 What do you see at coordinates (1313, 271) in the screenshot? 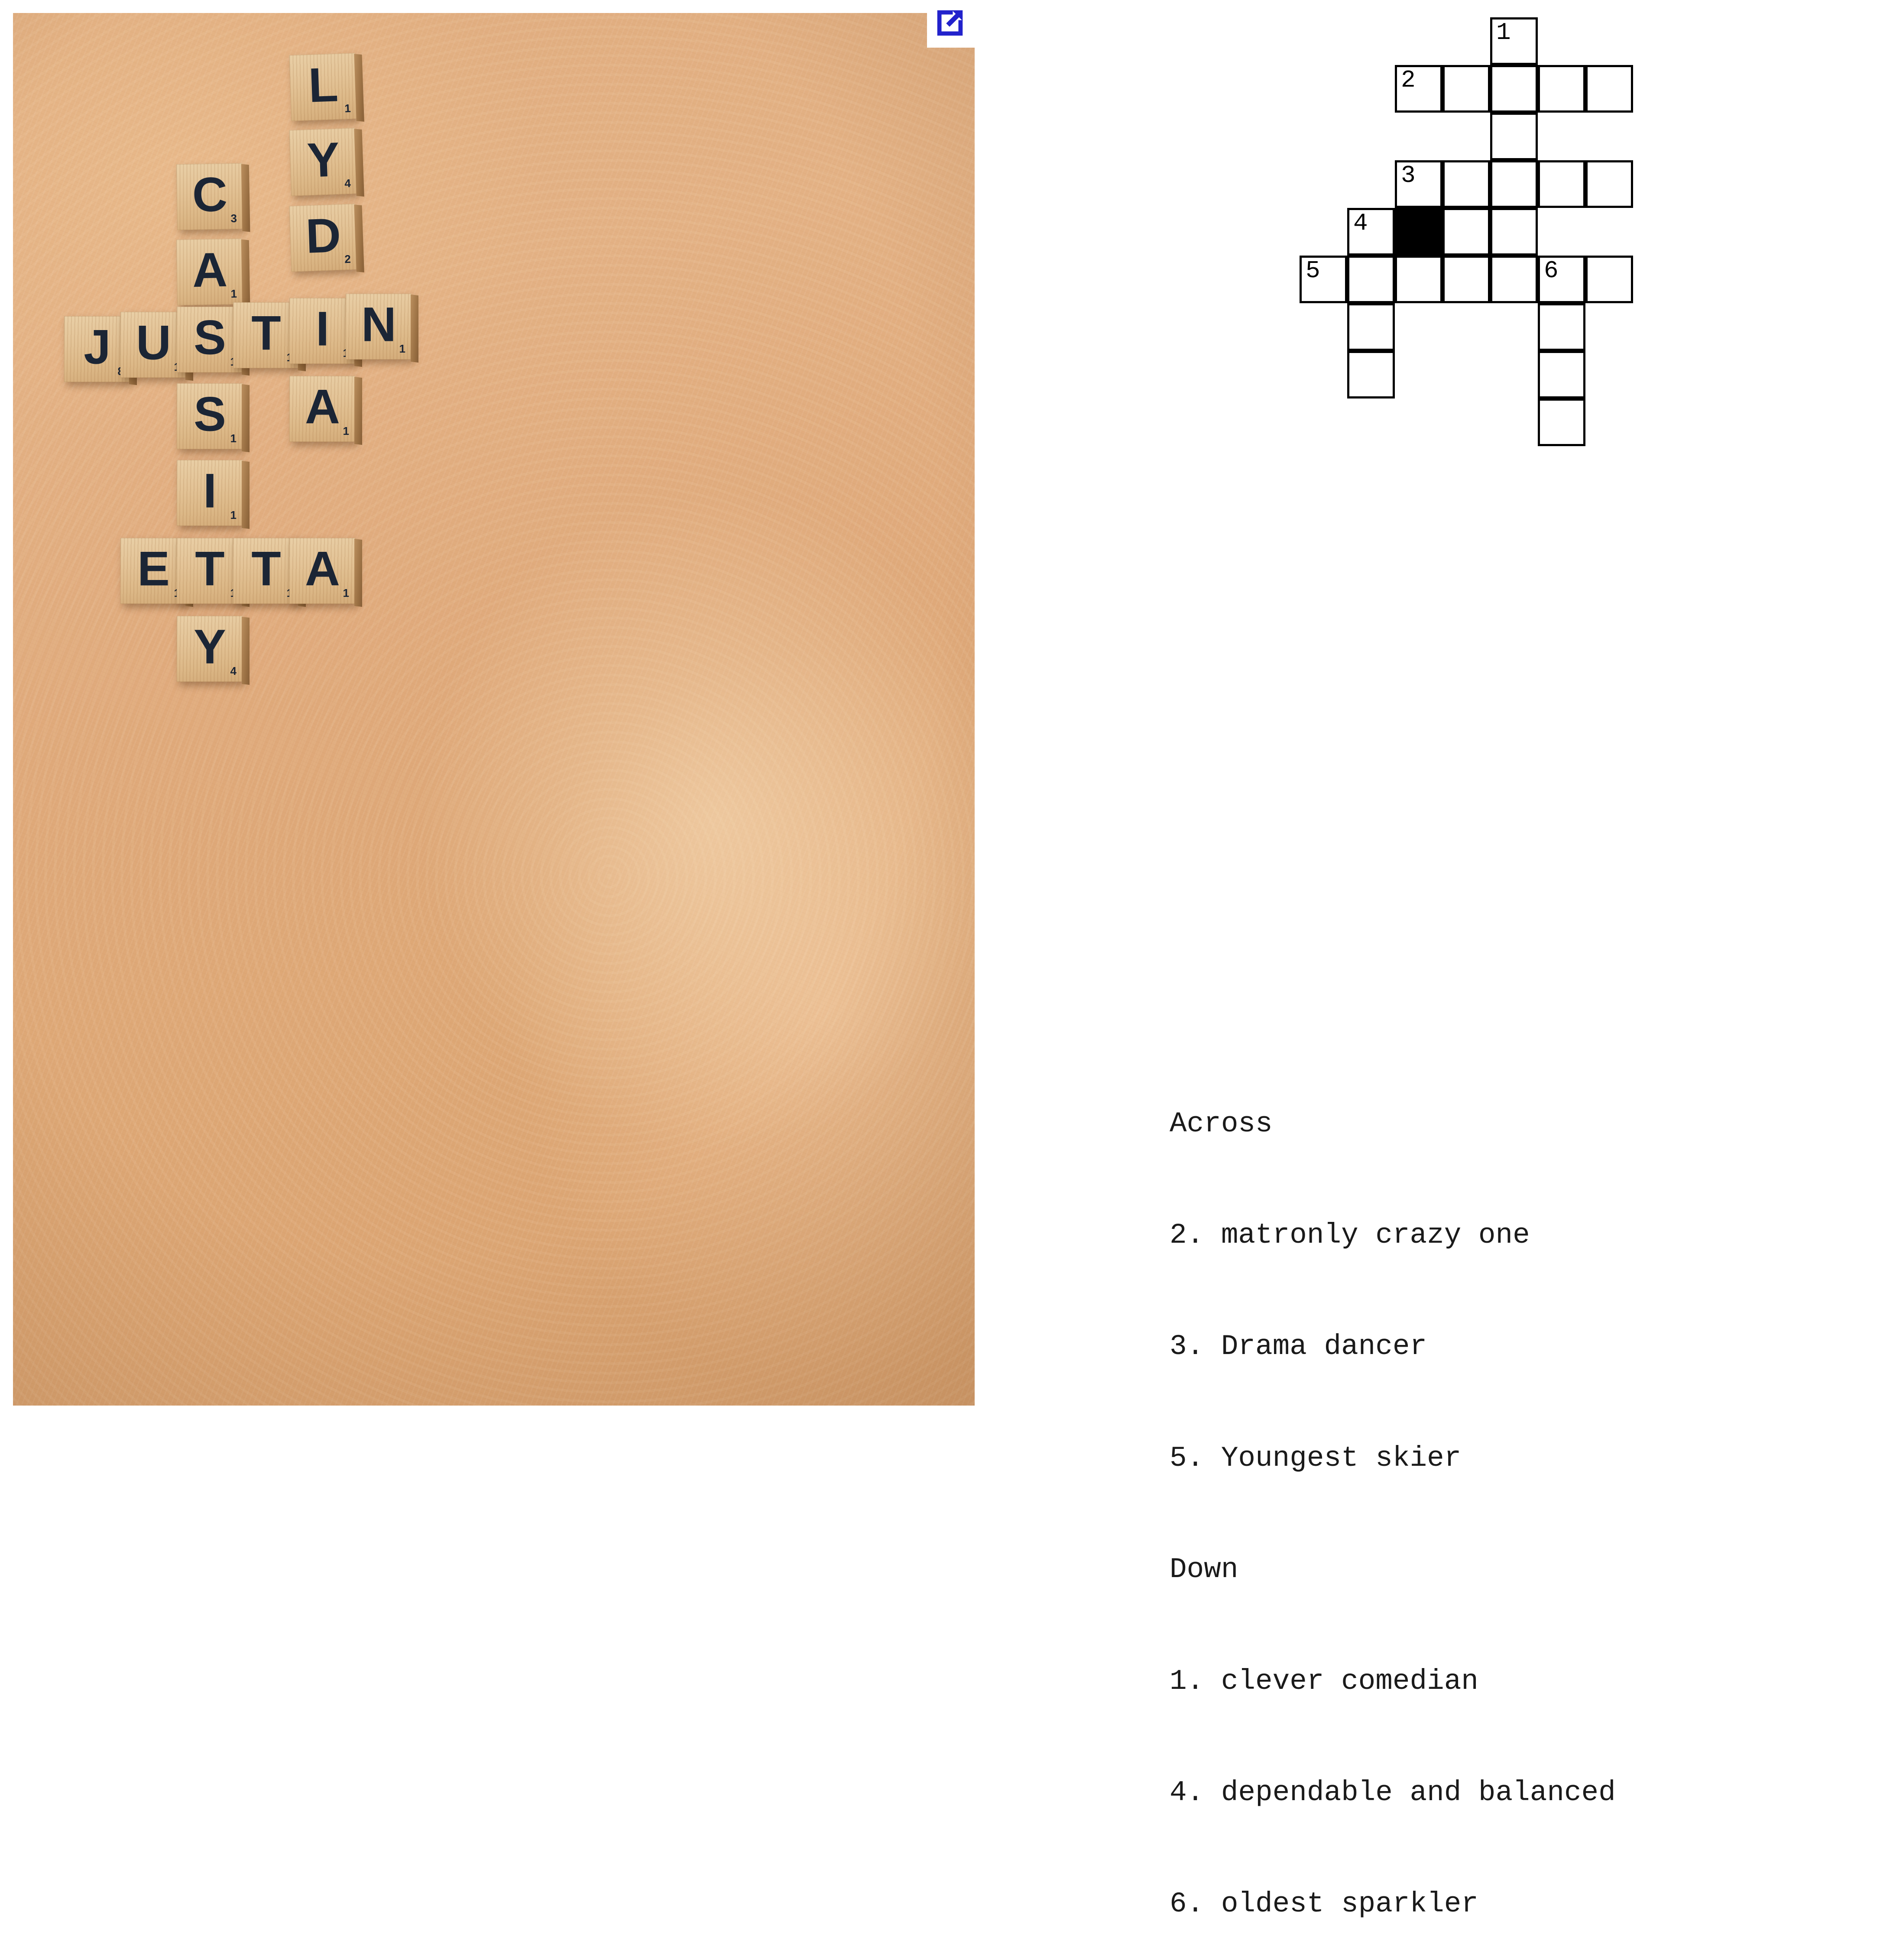
I see `crossword-cell-number: 5` at bounding box center [1313, 271].